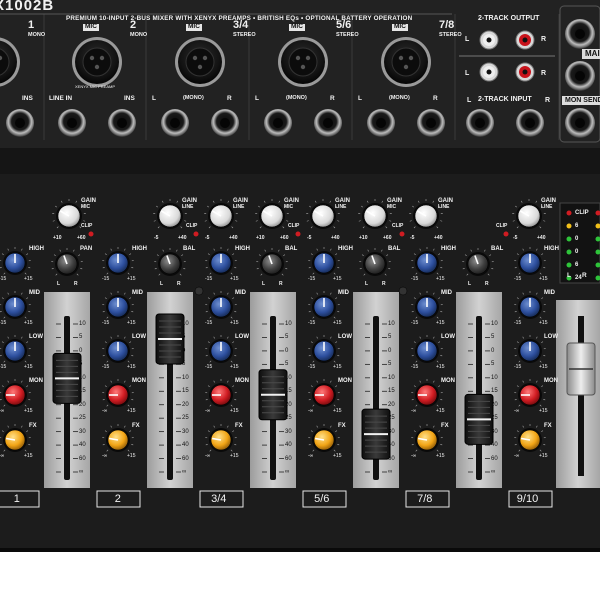 This screenshot has width=600, height=600. I want to click on knob-min-mon-1: -∞, so click(2, 411).